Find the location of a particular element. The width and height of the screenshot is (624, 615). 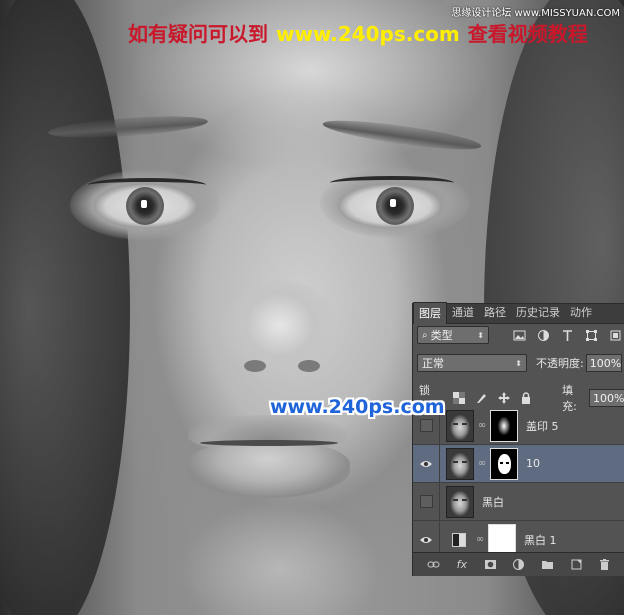

trash-icon is located at coordinates (605, 565).